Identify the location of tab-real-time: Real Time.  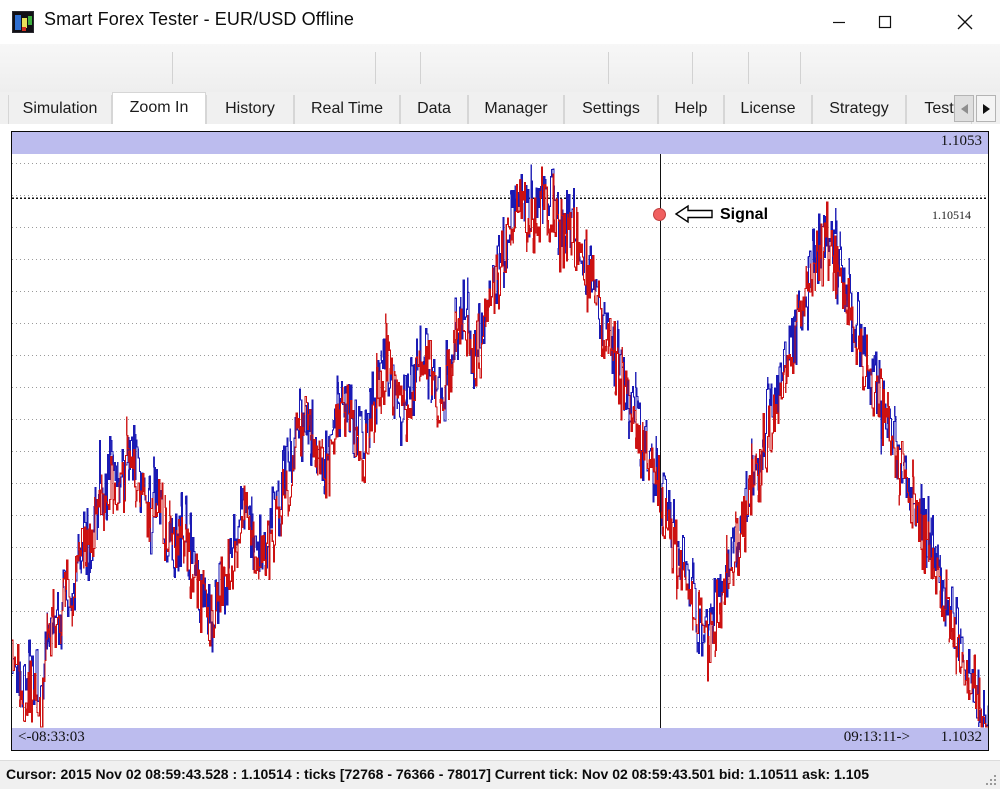
(347, 109).